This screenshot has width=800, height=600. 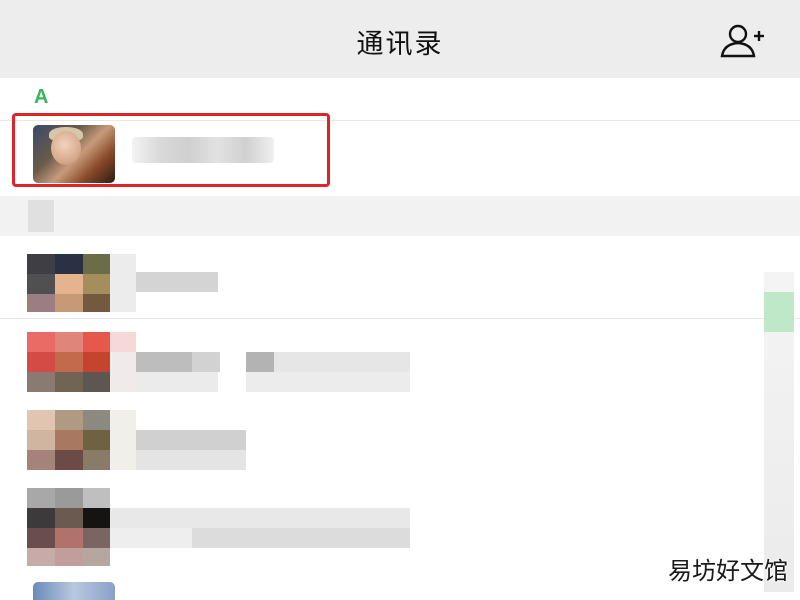 I want to click on row-divider, so click(x=400, y=318).